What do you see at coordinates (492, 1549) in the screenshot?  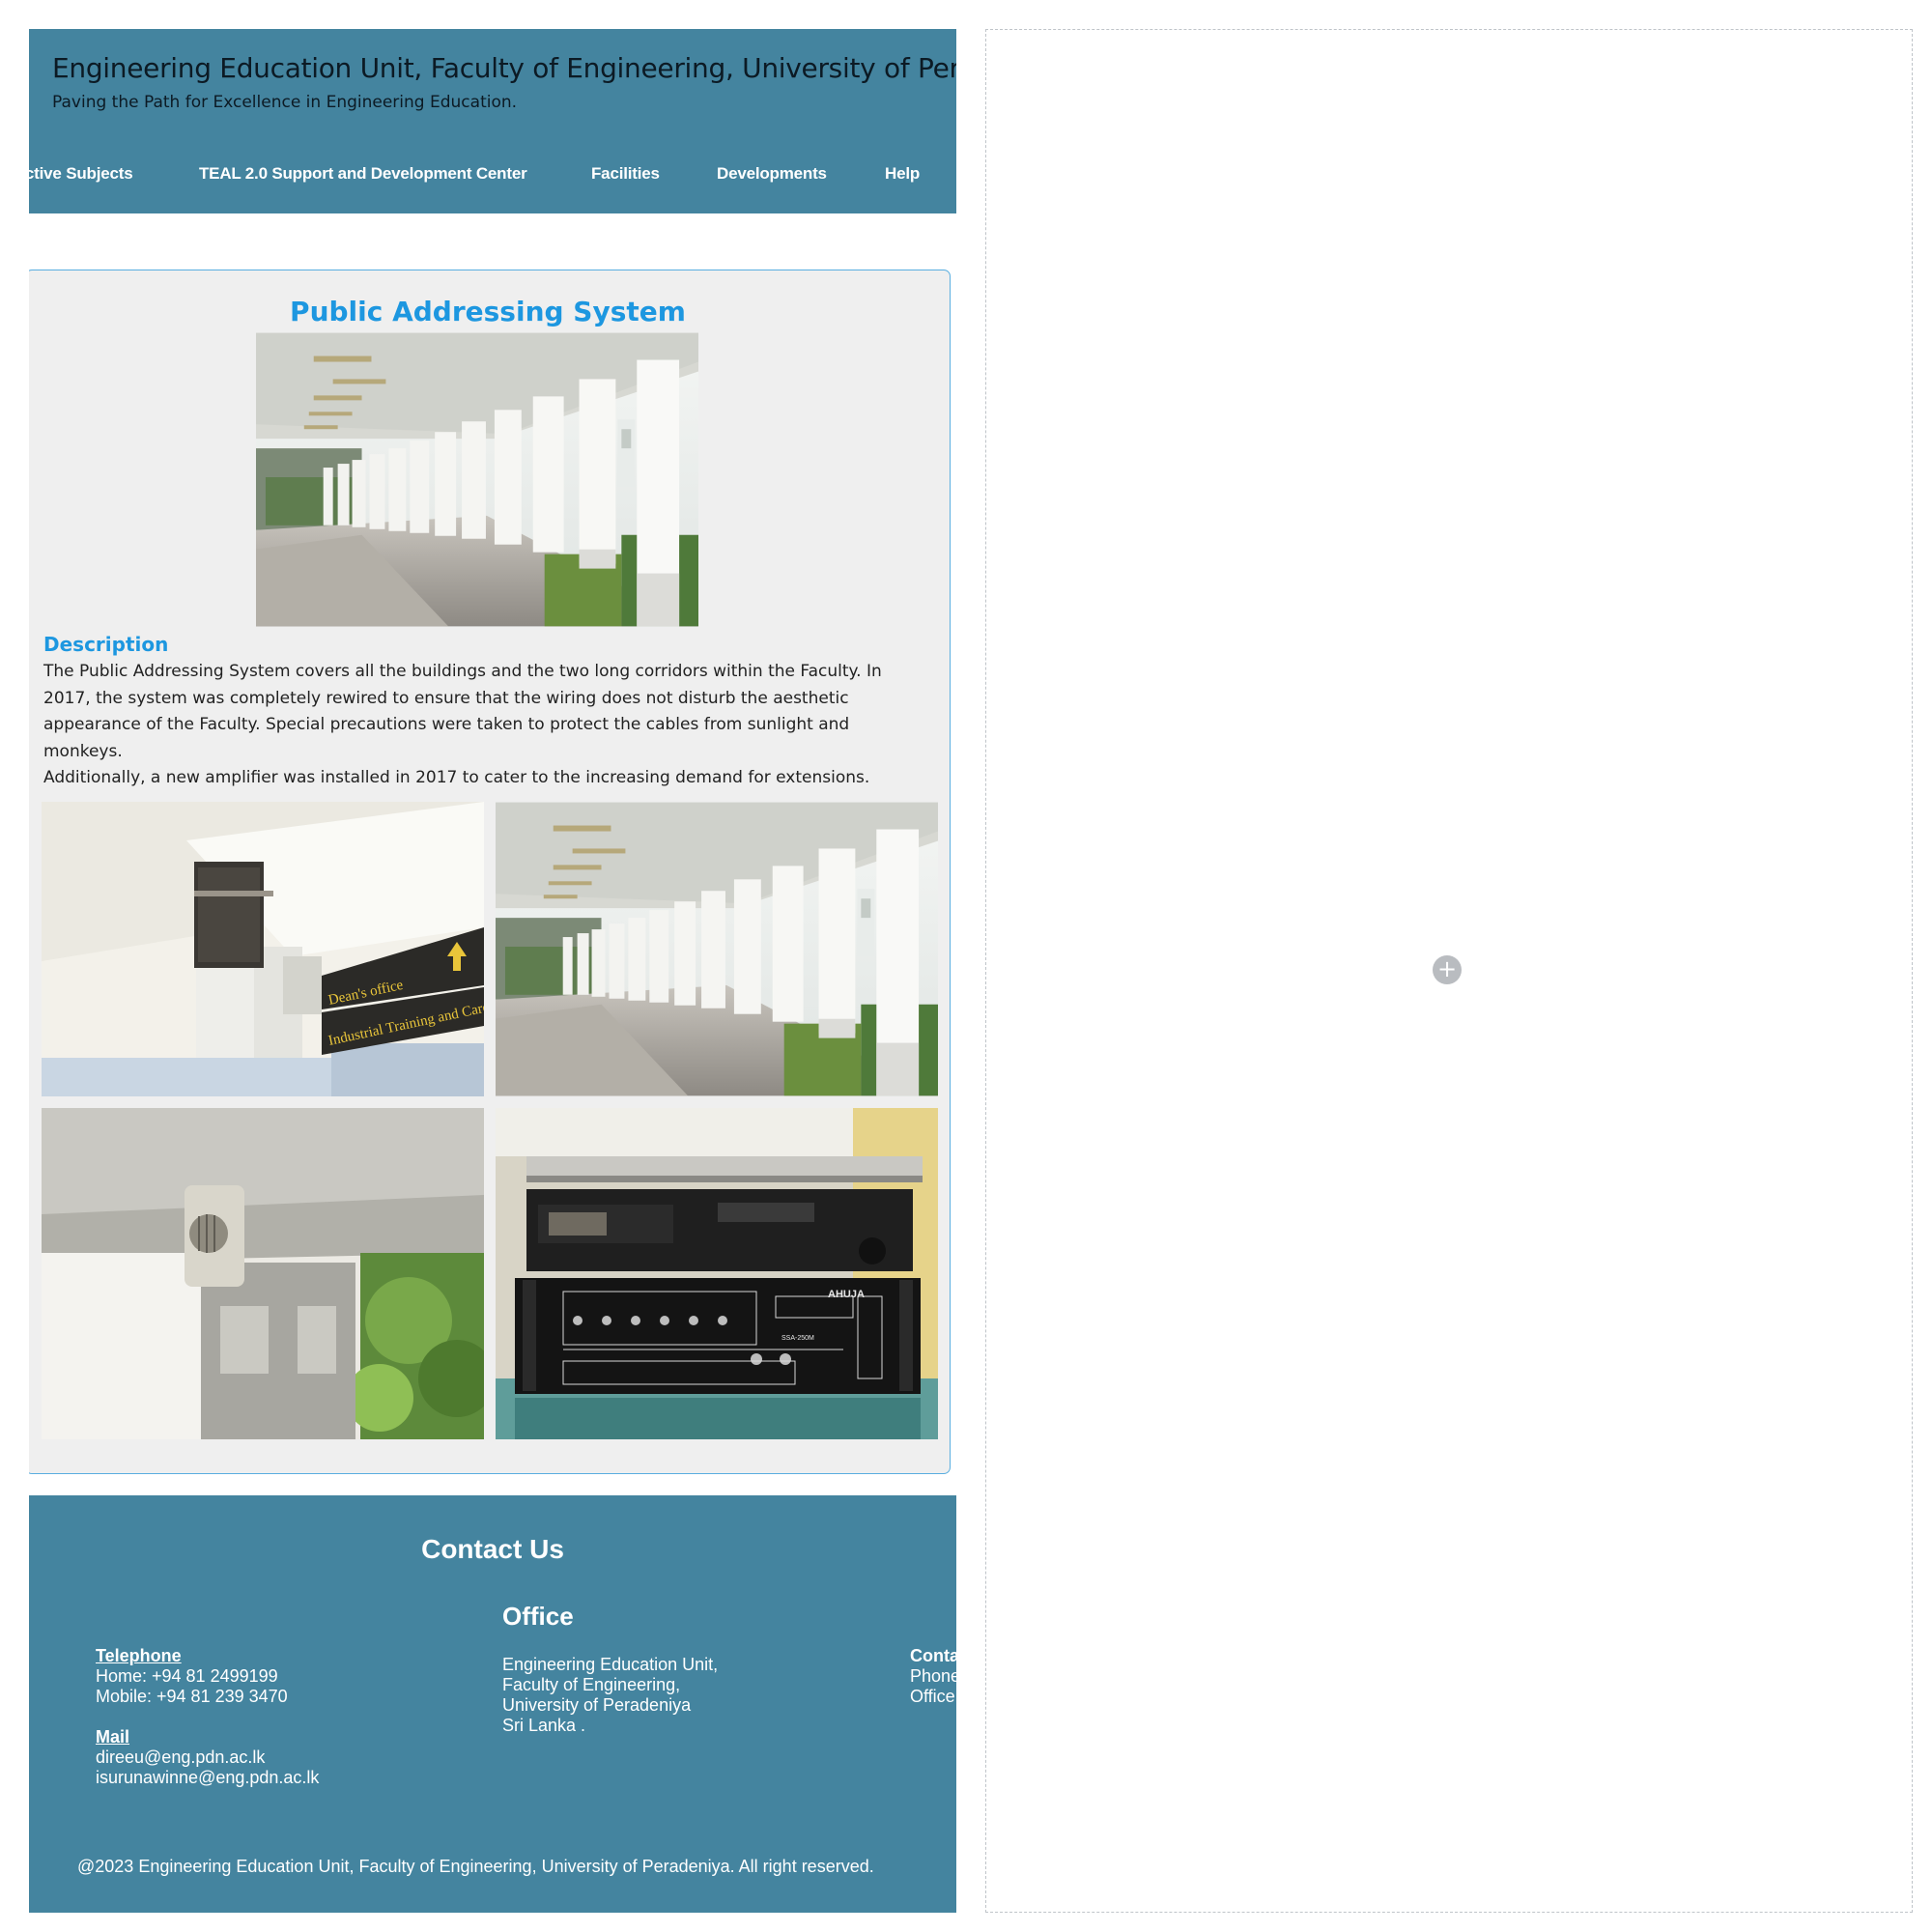 I see `contact-us-heading: Contact Us` at bounding box center [492, 1549].